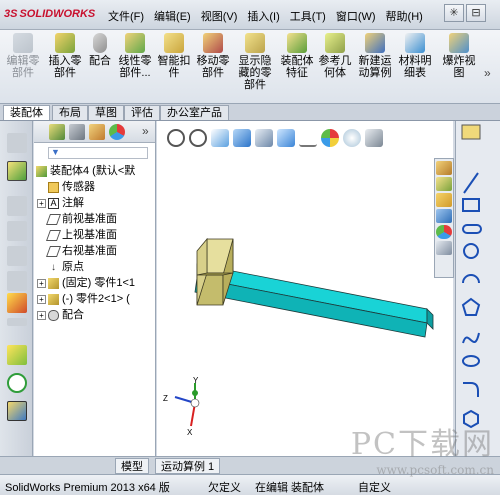  I want to click on menu-view: 视图(V), so click(219, 16).